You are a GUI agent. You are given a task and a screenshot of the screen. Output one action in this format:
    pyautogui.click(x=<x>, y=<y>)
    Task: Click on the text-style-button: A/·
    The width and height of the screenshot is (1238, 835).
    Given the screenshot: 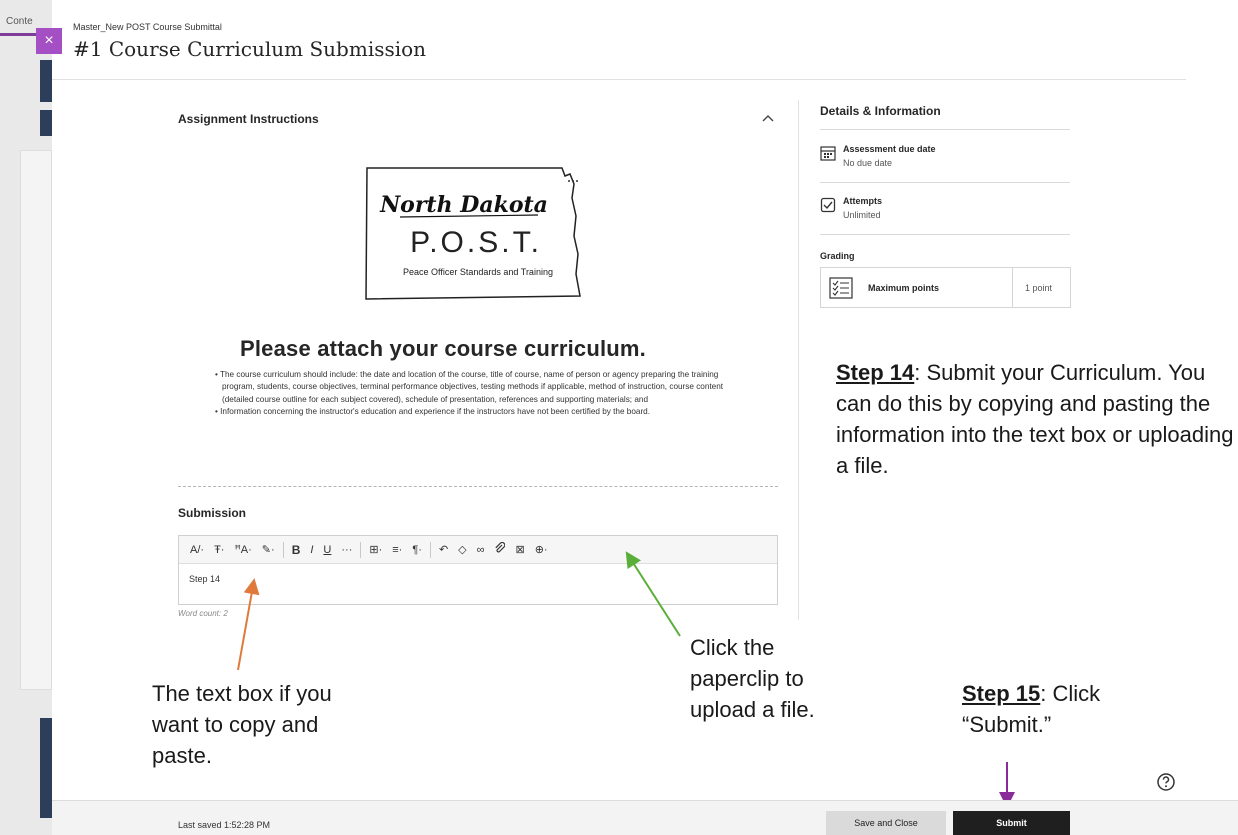 What is the action you would take?
    pyautogui.click(x=197, y=550)
    